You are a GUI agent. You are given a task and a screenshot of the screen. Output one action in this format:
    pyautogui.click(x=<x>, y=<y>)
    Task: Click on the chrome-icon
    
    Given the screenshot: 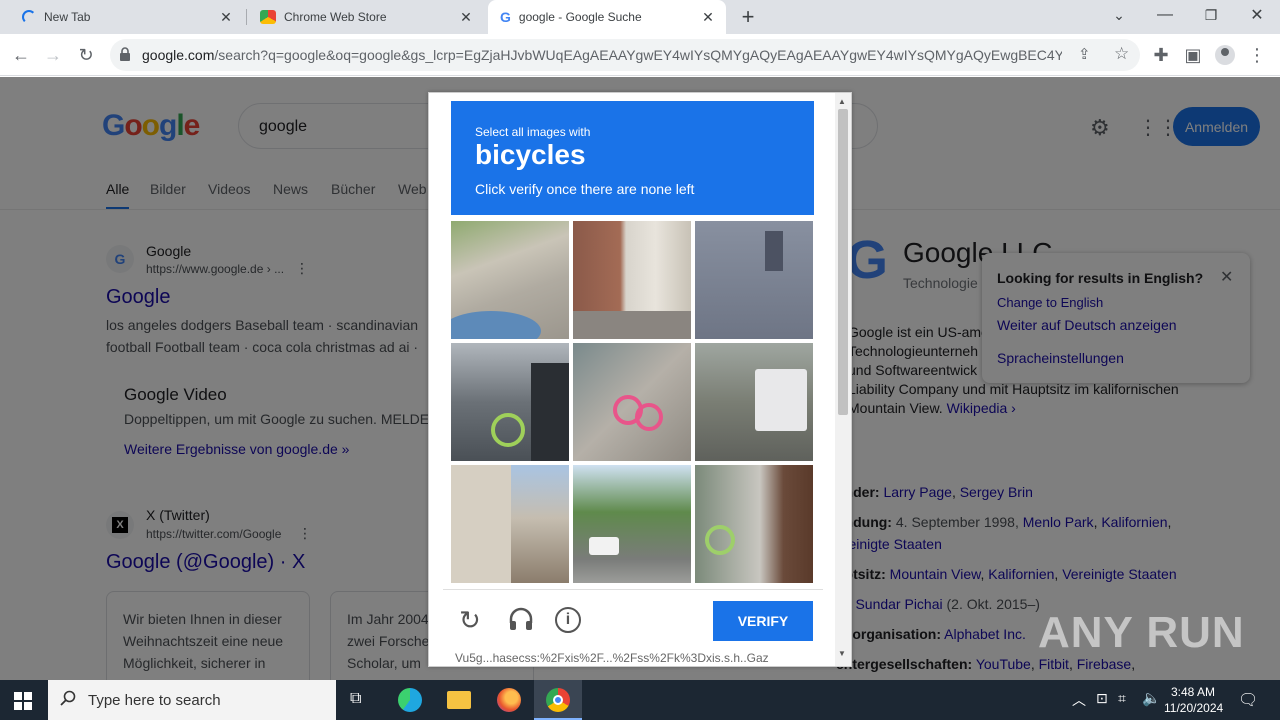 What is the action you would take?
    pyautogui.click(x=558, y=700)
    